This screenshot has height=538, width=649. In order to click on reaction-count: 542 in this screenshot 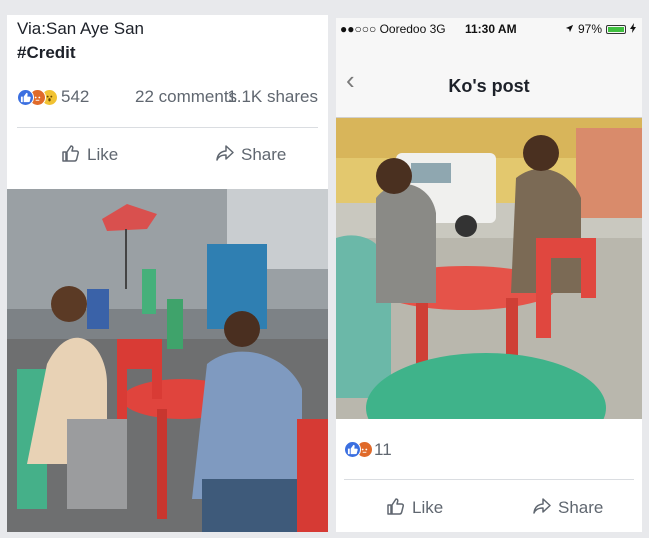, I will do `click(75, 97)`.